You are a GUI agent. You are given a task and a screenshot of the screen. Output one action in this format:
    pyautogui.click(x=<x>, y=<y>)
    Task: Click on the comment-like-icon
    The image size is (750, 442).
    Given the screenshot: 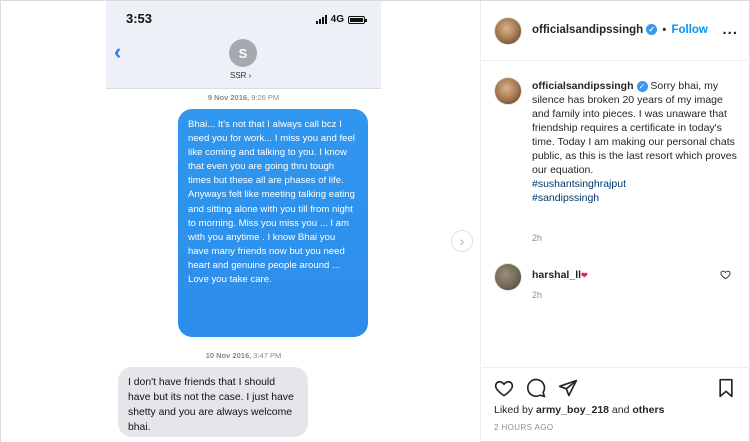 What is the action you would take?
    pyautogui.click(x=725, y=276)
    